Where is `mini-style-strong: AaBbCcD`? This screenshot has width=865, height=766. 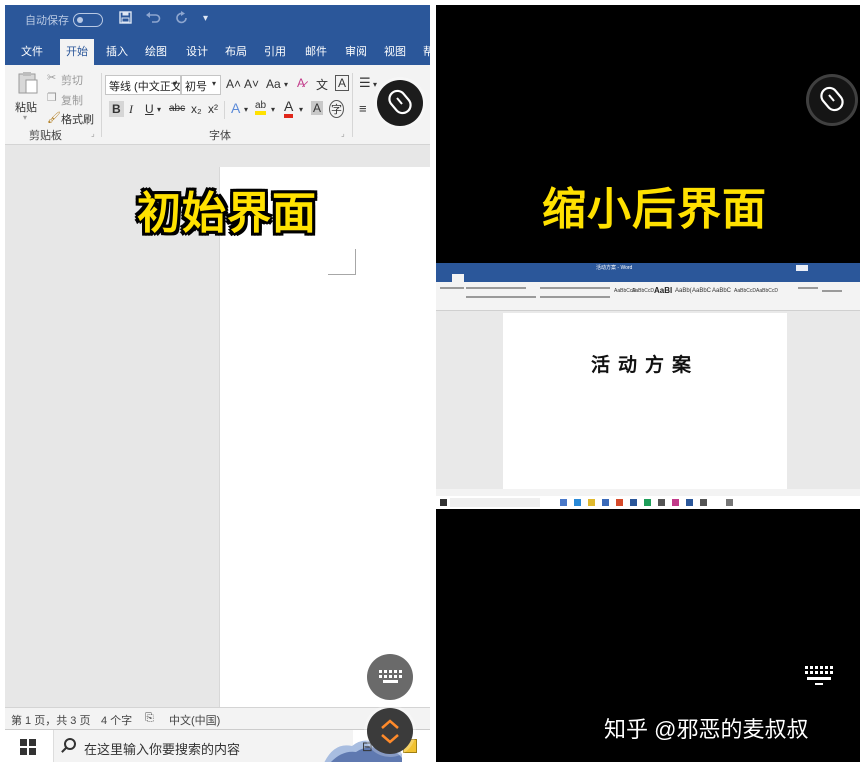 mini-style-strong: AaBbCcD is located at coordinates (767, 291).